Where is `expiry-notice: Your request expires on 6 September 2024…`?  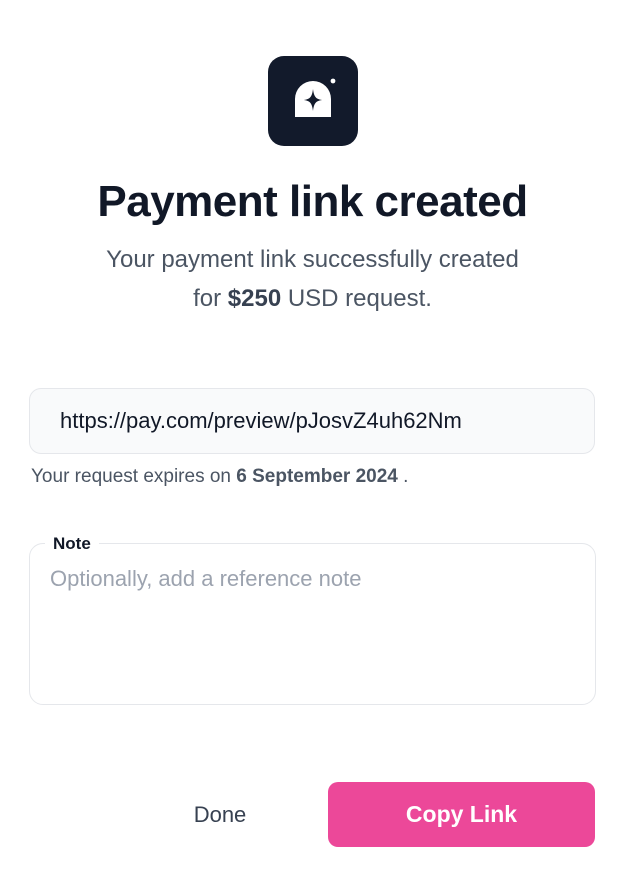 expiry-notice: Your request expires on 6 September 2024… is located at coordinates (219, 477).